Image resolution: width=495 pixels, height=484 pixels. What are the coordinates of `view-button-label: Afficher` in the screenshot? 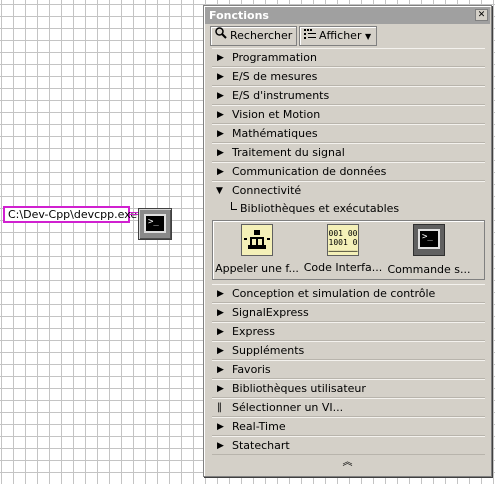 It's located at (340, 35).